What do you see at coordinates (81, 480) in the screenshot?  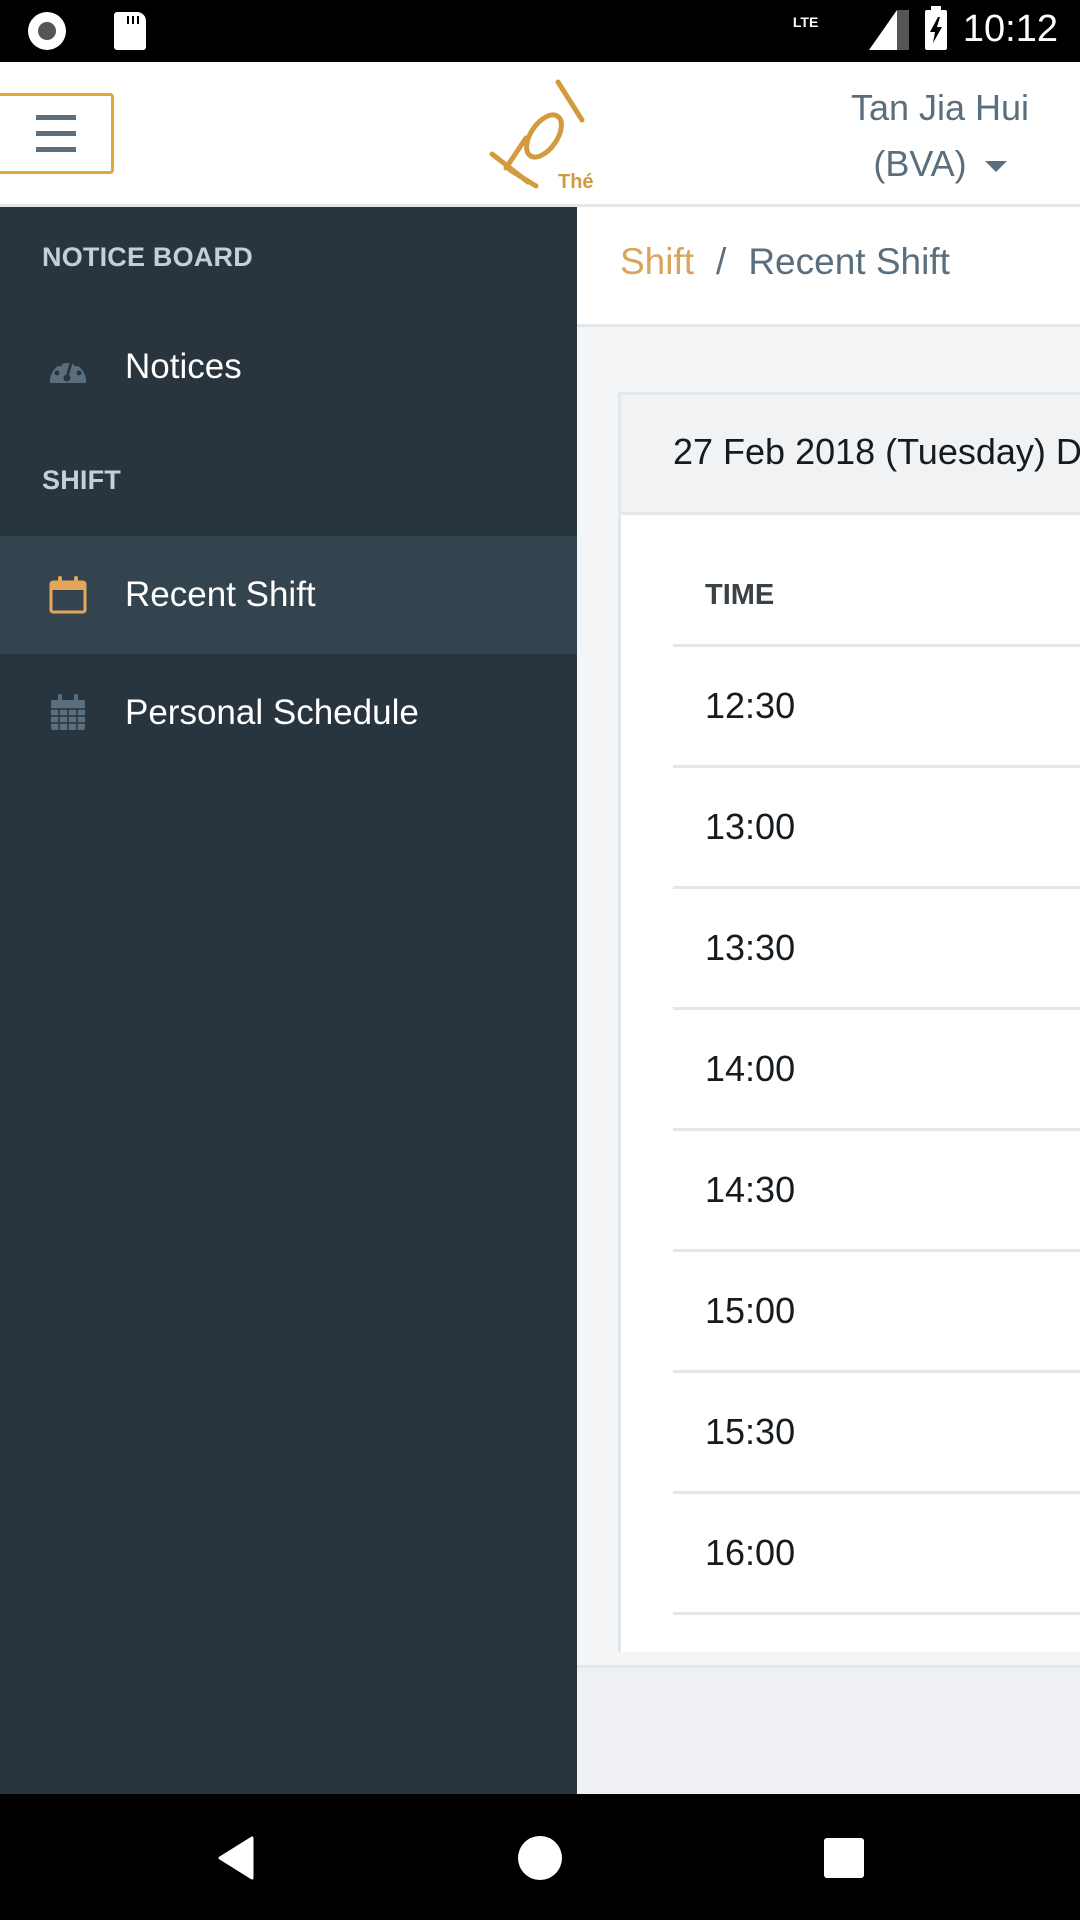 I see `sidebar-section-shift: SHIFT` at bounding box center [81, 480].